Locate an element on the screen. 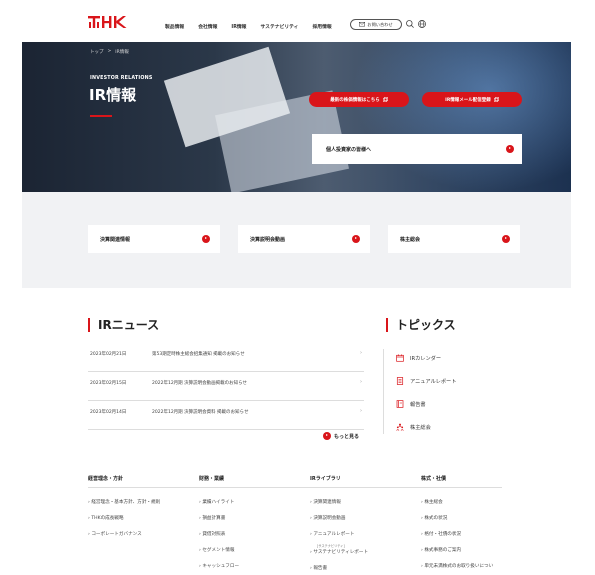 Image resolution: width=595 pixels, height=575 pixels. footer-link: › 格付・社債の状況 is located at coordinates (441, 534).